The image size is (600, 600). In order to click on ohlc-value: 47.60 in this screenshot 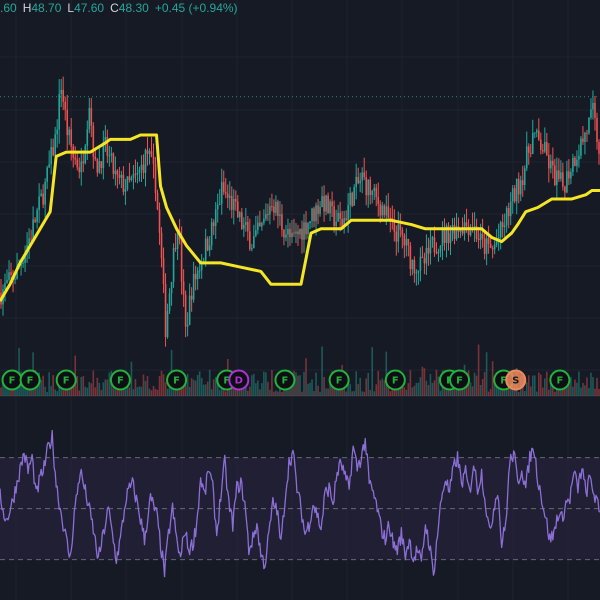, I will do `click(89, 8)`.